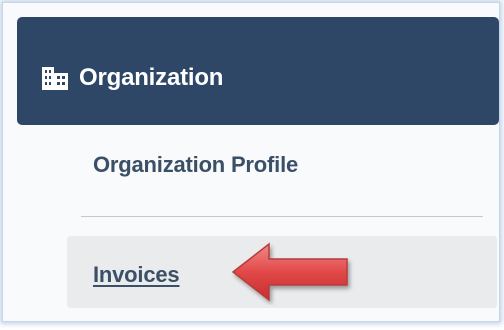 Image resolution: width=504 pixels, height=330 pixels. I want to click on sidebar-item-invoices: Invoices, so click(136, 275).